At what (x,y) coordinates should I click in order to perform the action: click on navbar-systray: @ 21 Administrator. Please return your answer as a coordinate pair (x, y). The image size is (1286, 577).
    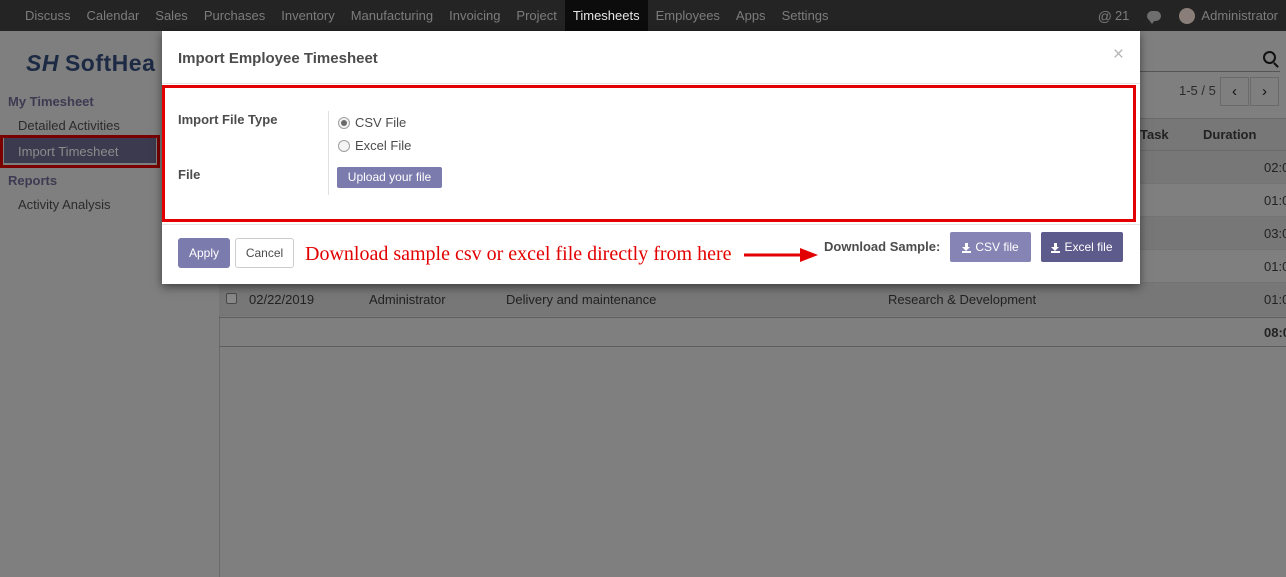
    Looking at the image, I should click on (1188, 15).